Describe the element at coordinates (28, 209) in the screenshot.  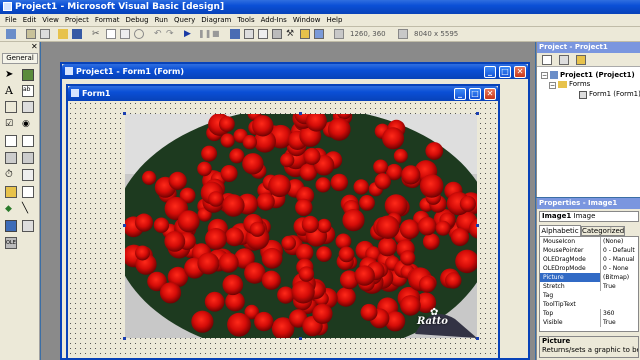
I see `line-tool-icon: ╲` at that location.